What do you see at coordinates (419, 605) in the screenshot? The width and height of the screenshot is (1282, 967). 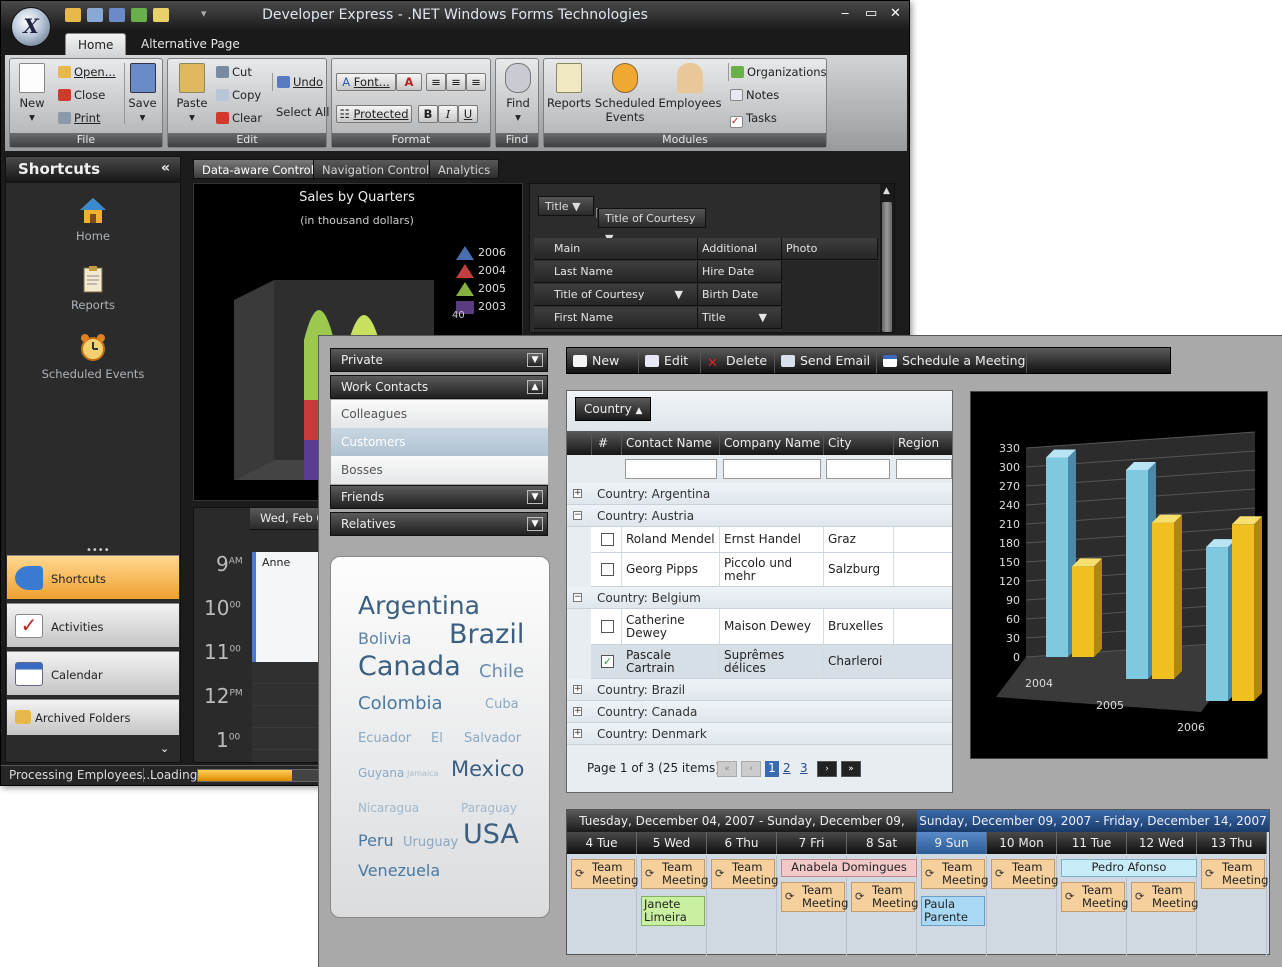 I see `tag-argentina: Argentina` at bounding box center [419, 605].